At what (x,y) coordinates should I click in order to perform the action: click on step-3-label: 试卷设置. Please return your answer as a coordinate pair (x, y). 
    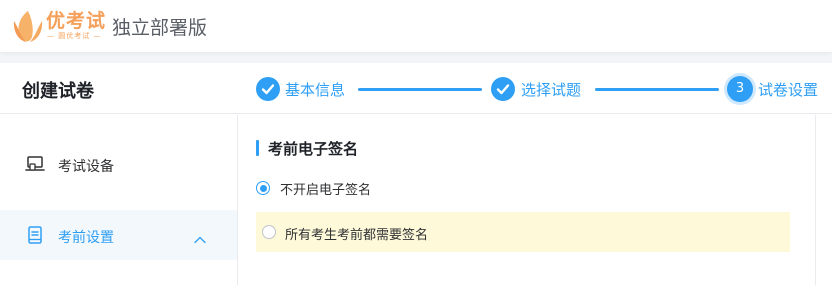
    Looking at the image, I should click on (788, 89).